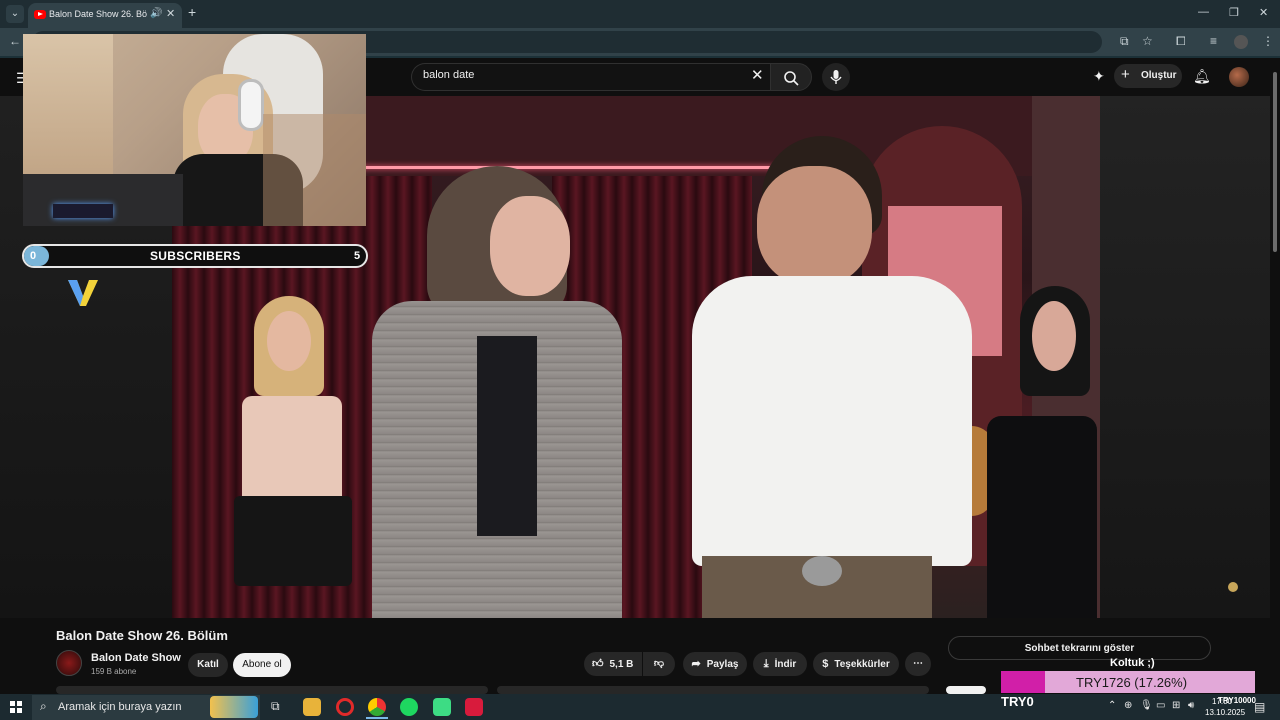 The image size is (1280, 720). What do you see at coordinates (409, 707) in the screenshot?
I see `spotify-icon` at bounding box center [409, 707].